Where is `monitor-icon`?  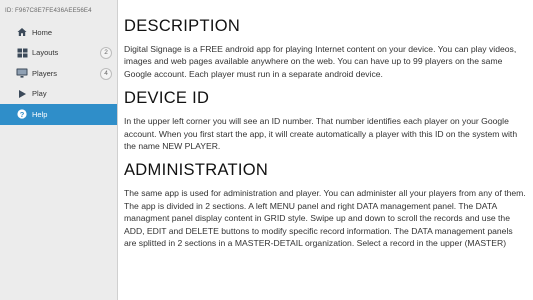
monitor-icon is located at coordinates (22, 73).